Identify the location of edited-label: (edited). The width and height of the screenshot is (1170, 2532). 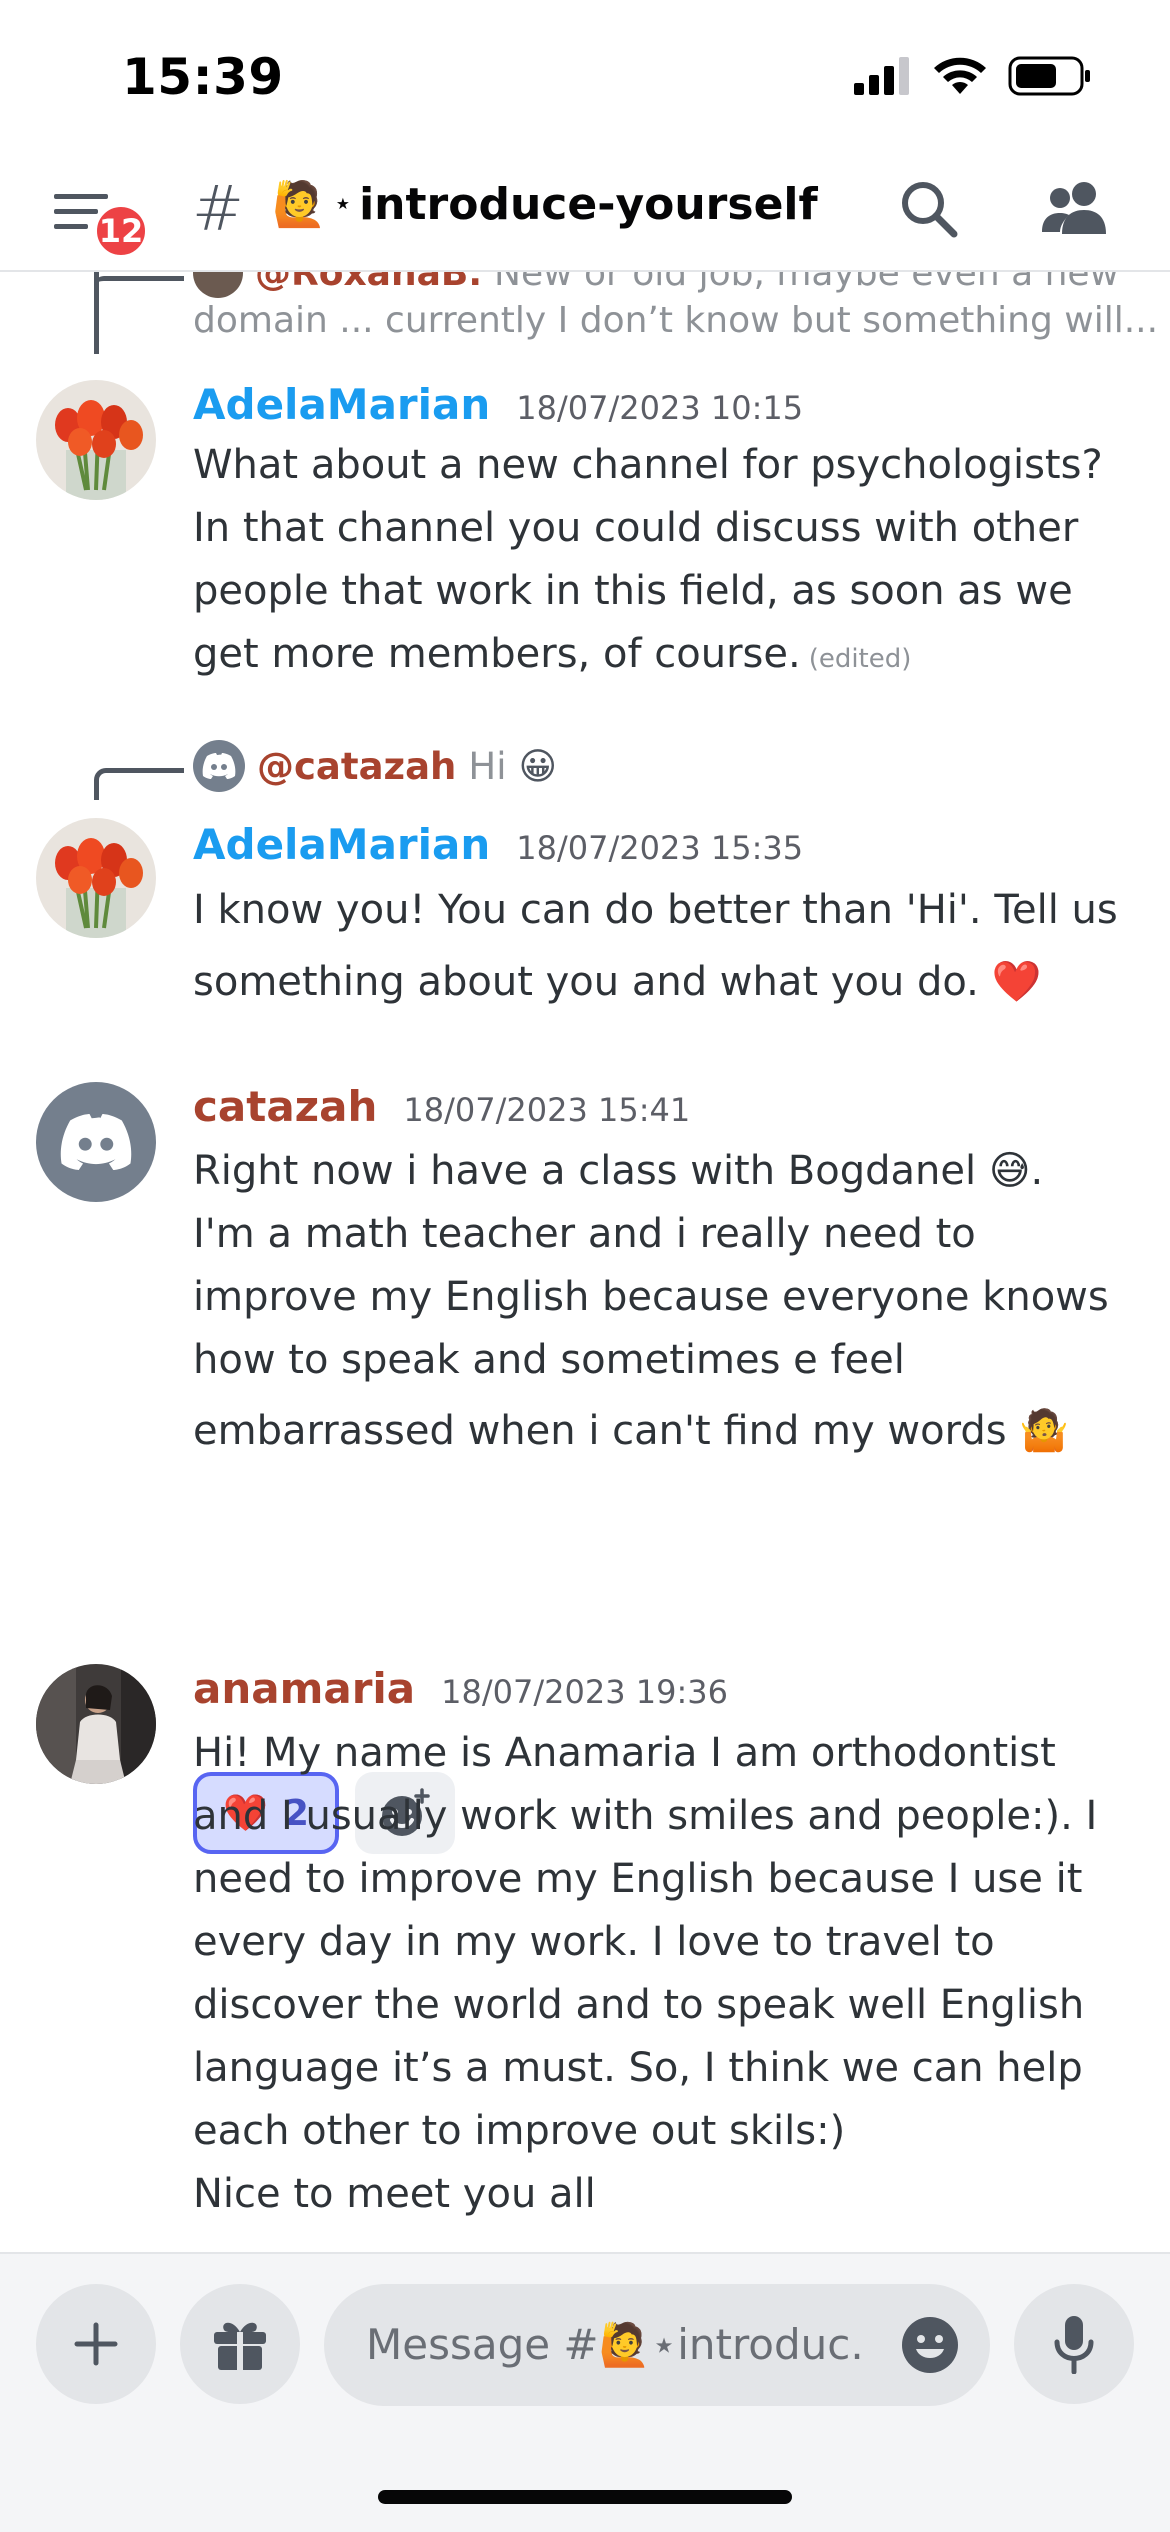
(860, 659).